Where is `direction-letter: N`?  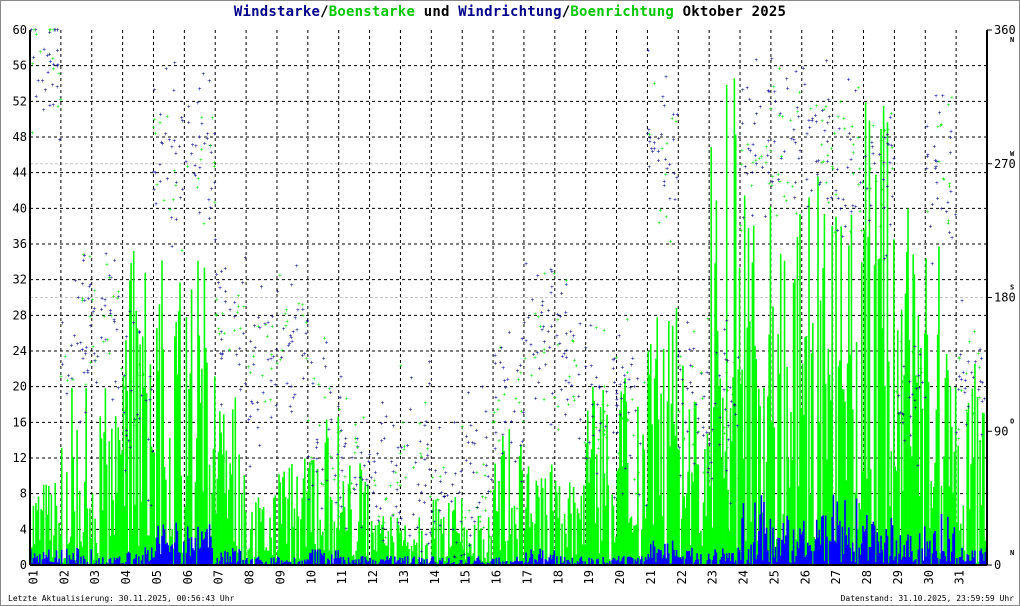
direction-letter: N is located at coordinates (1012, 553).